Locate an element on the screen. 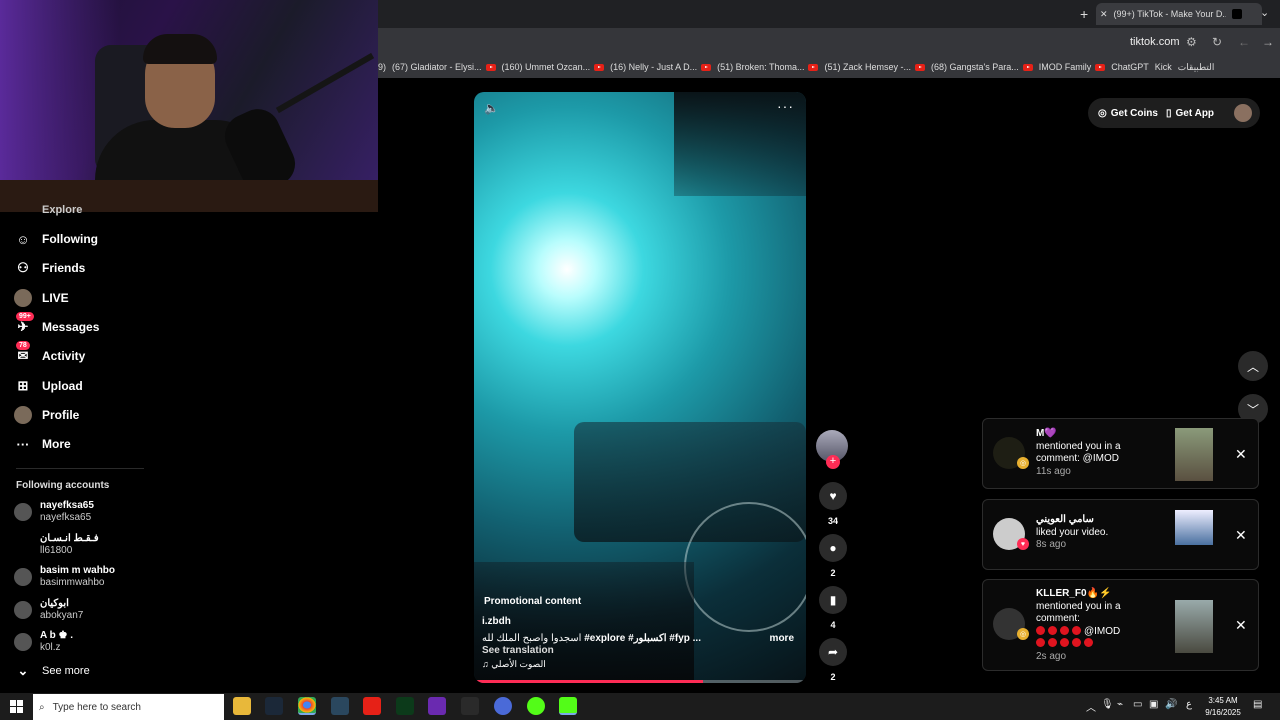 Image resolution: width=1280 pixels, height=720 pixels. language-indicator: ع is located at coordinates (1189, 704).